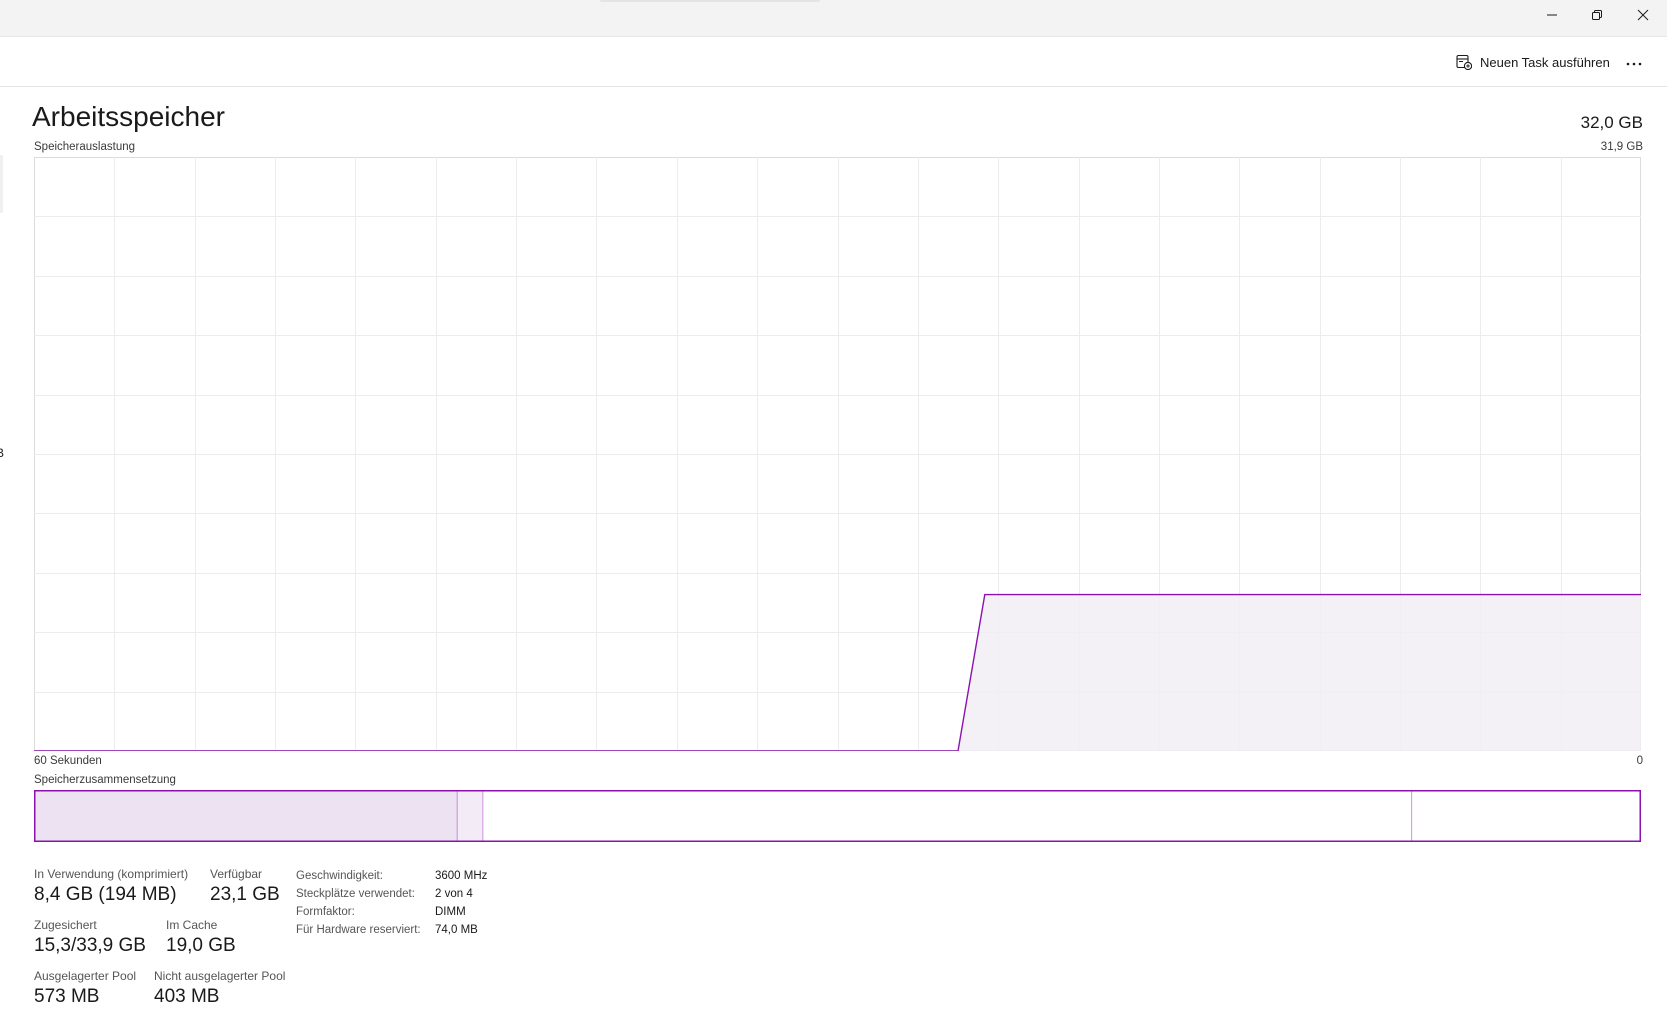 The width and height of the screenshot is (1667, 1031). What do you see at coordinates (1545, 62) in the screenshot?
I see `run-new-task-label: Neuen Task ausführen` at bounding box center [1545, 62].